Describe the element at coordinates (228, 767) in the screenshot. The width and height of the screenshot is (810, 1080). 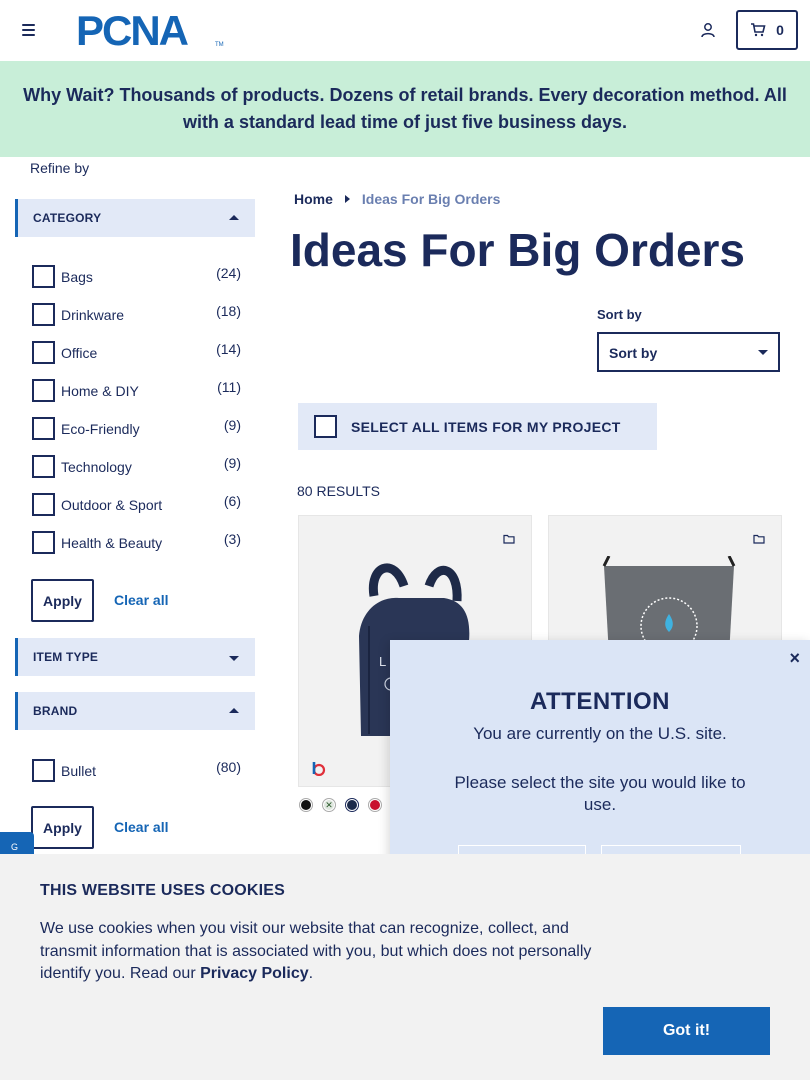
I see `filter-count: (80)` at that location.